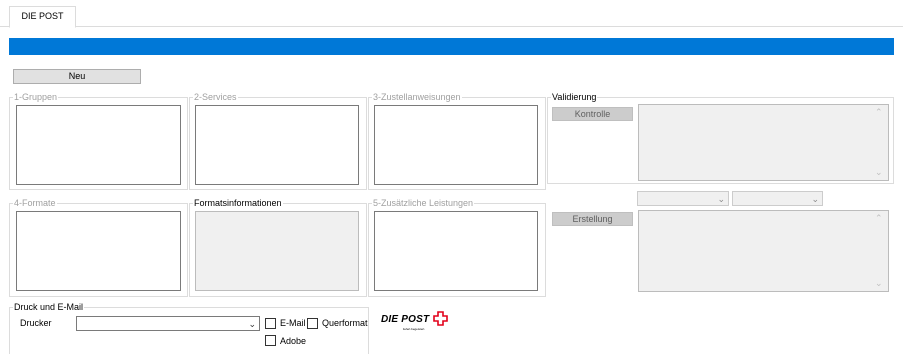 The width and height of the screenshot is (903, 354). What do you see at coordinates (277, 251) in the screenshot?
I see `formatsinformationen-box` at bounding box center [277, 251].